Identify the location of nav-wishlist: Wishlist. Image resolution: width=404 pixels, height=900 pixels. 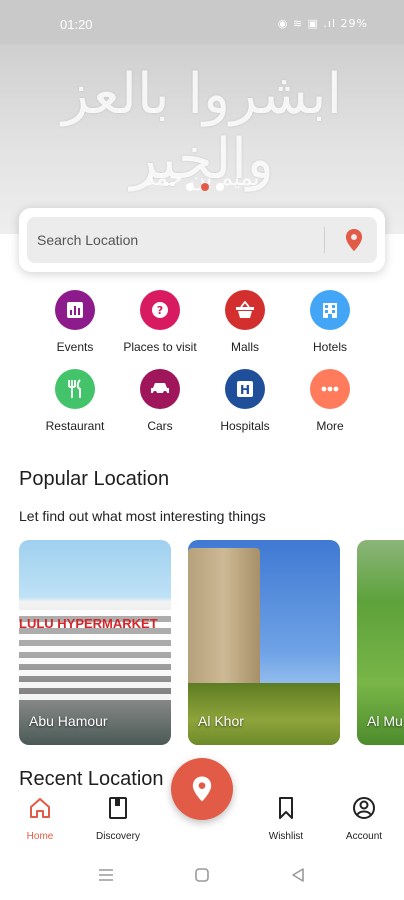
(286, 819).